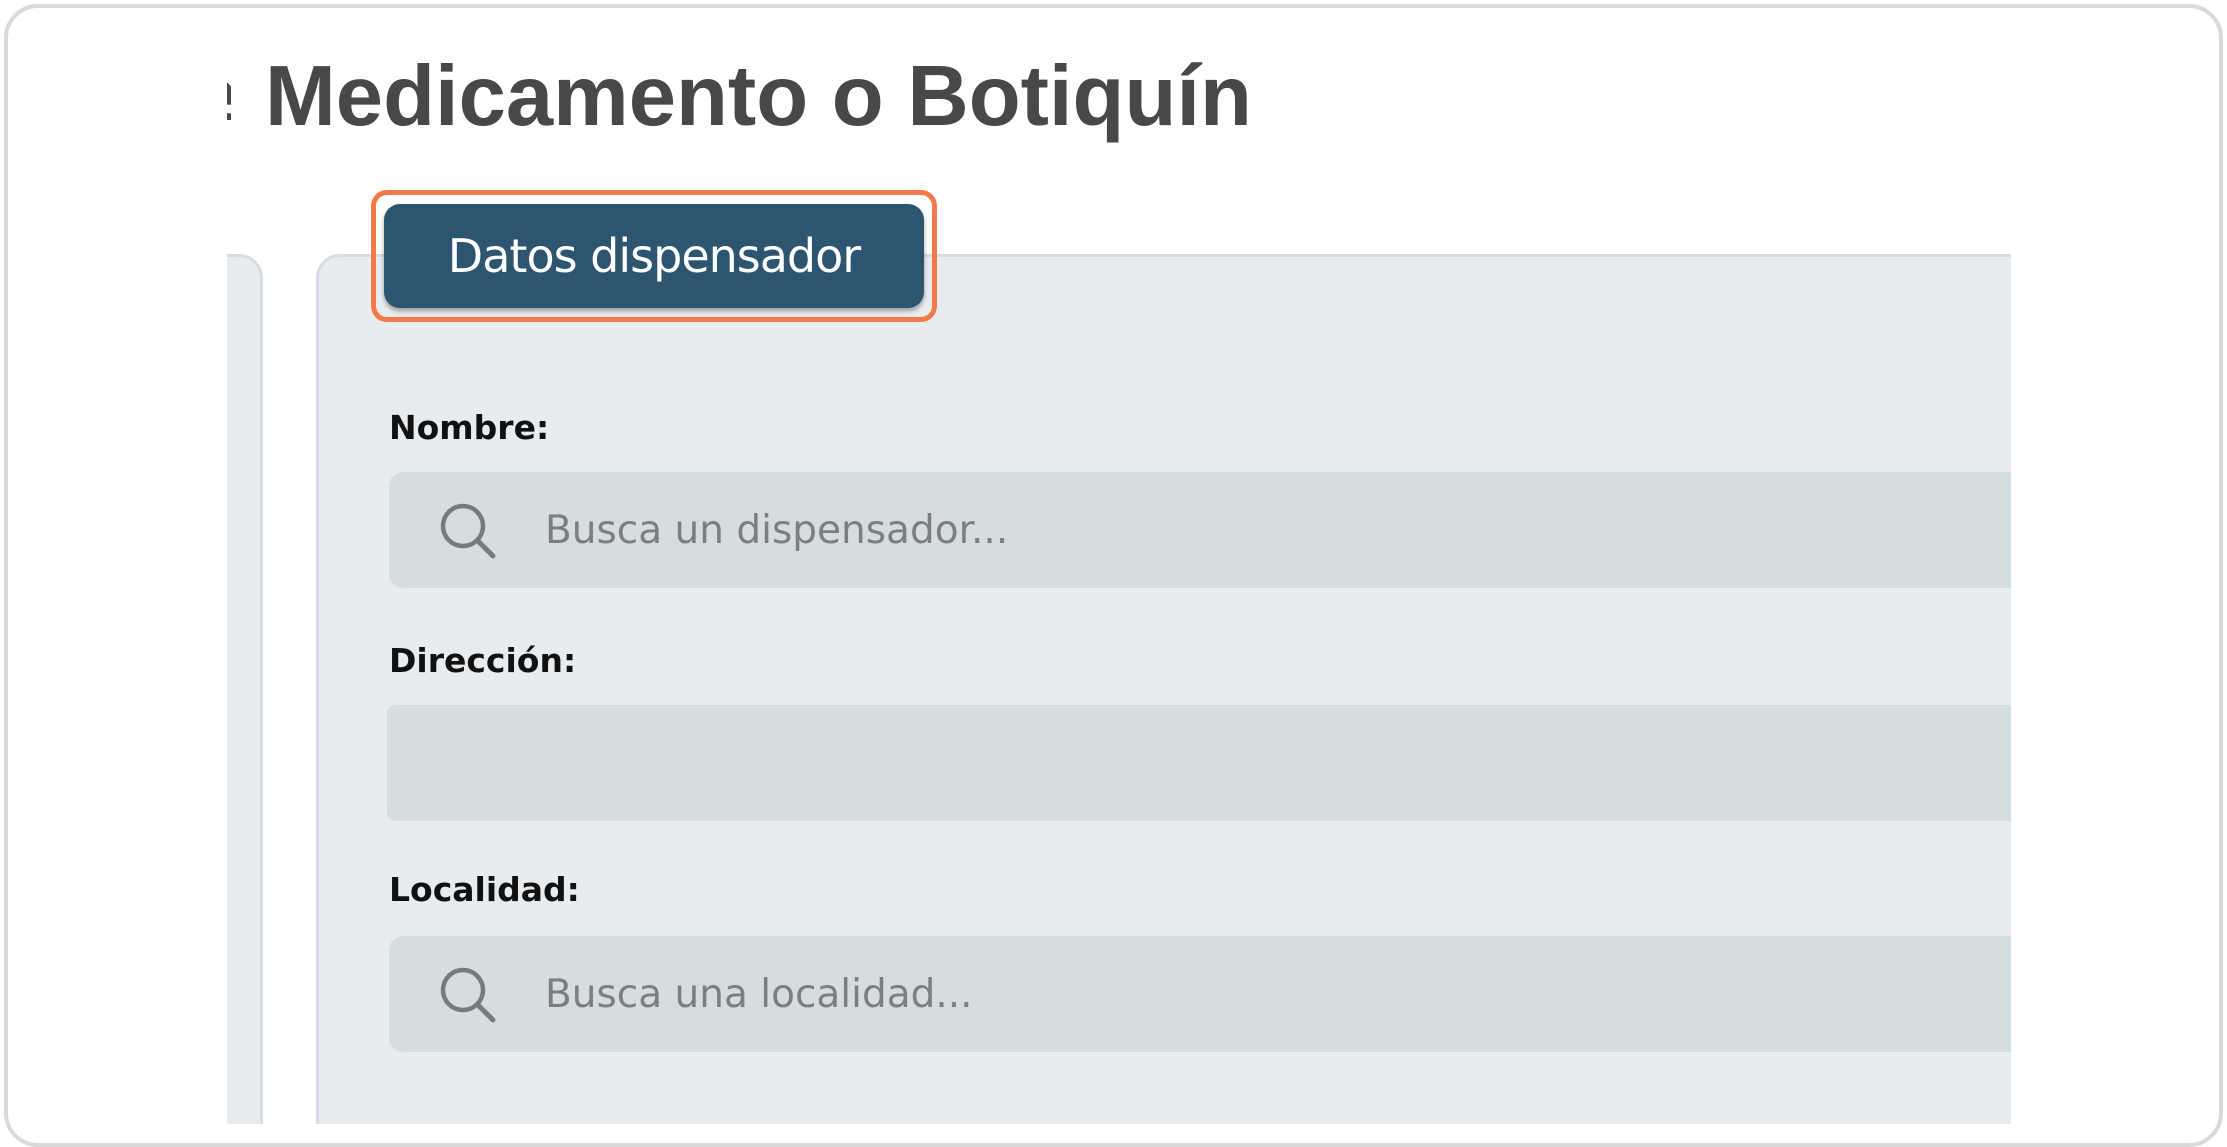 This screenshot has height=1147, width=2227. Describe the element at coordinates (483, 660) in the screenshot. I see `direccion-label: Dirección:` at that location.